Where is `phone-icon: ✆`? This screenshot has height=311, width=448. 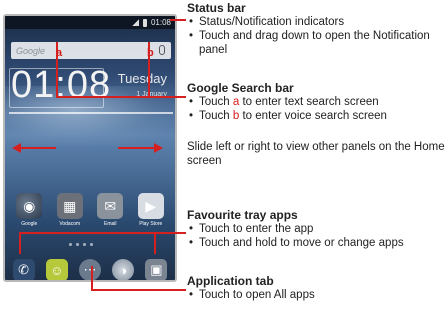 phone-icon: ✆ is located at coordinates (23, 269).